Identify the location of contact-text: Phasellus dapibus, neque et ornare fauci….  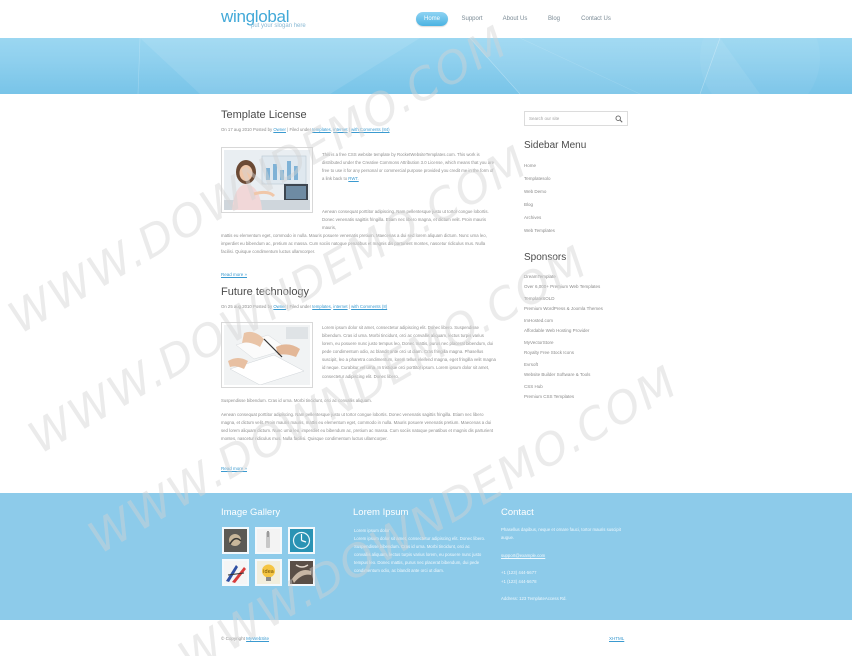
(561, 533).